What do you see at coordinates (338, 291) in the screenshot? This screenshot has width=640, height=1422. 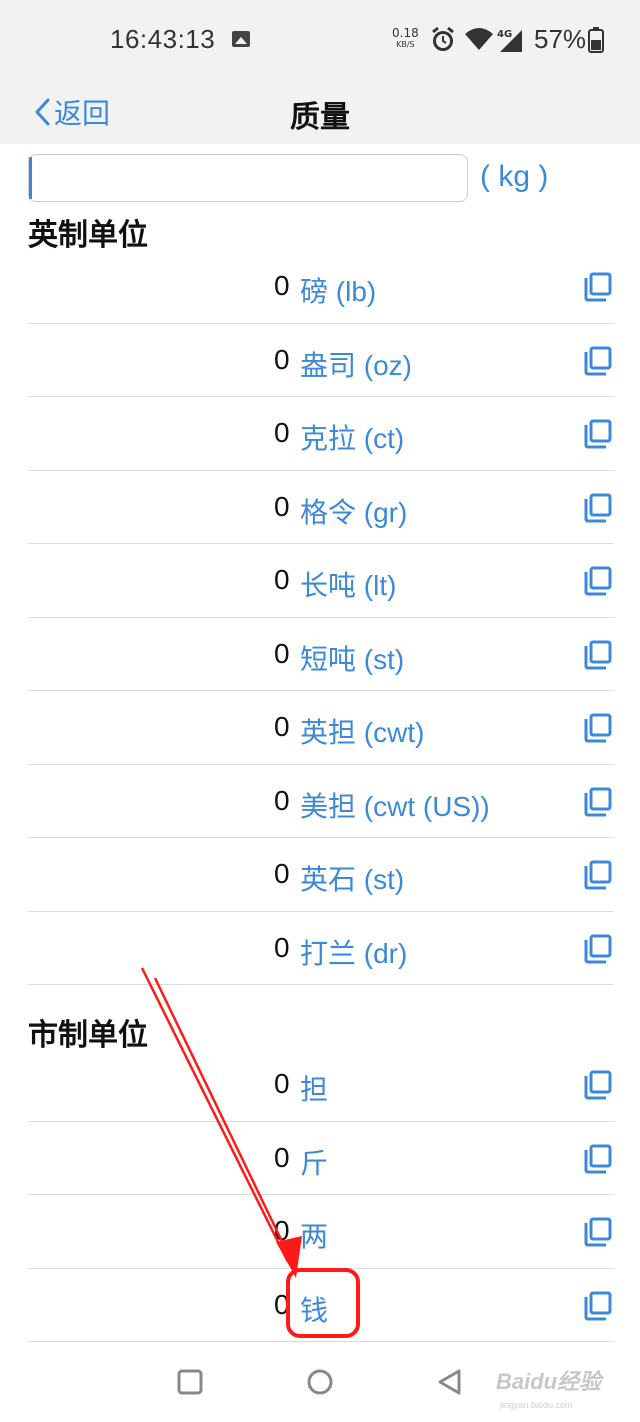 I see `unit-name: 磅 (lb)` at bounding box center [338, 291].